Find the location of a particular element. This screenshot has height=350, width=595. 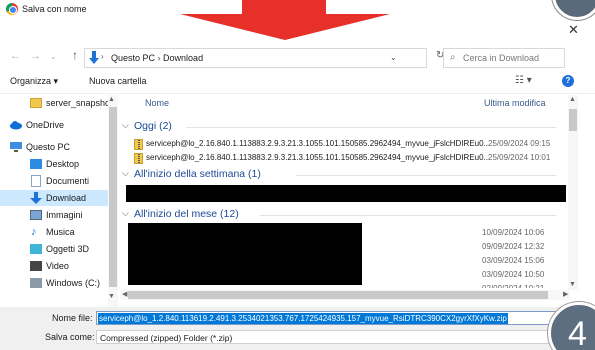

cube-icon is located at coordinates (36, 249).